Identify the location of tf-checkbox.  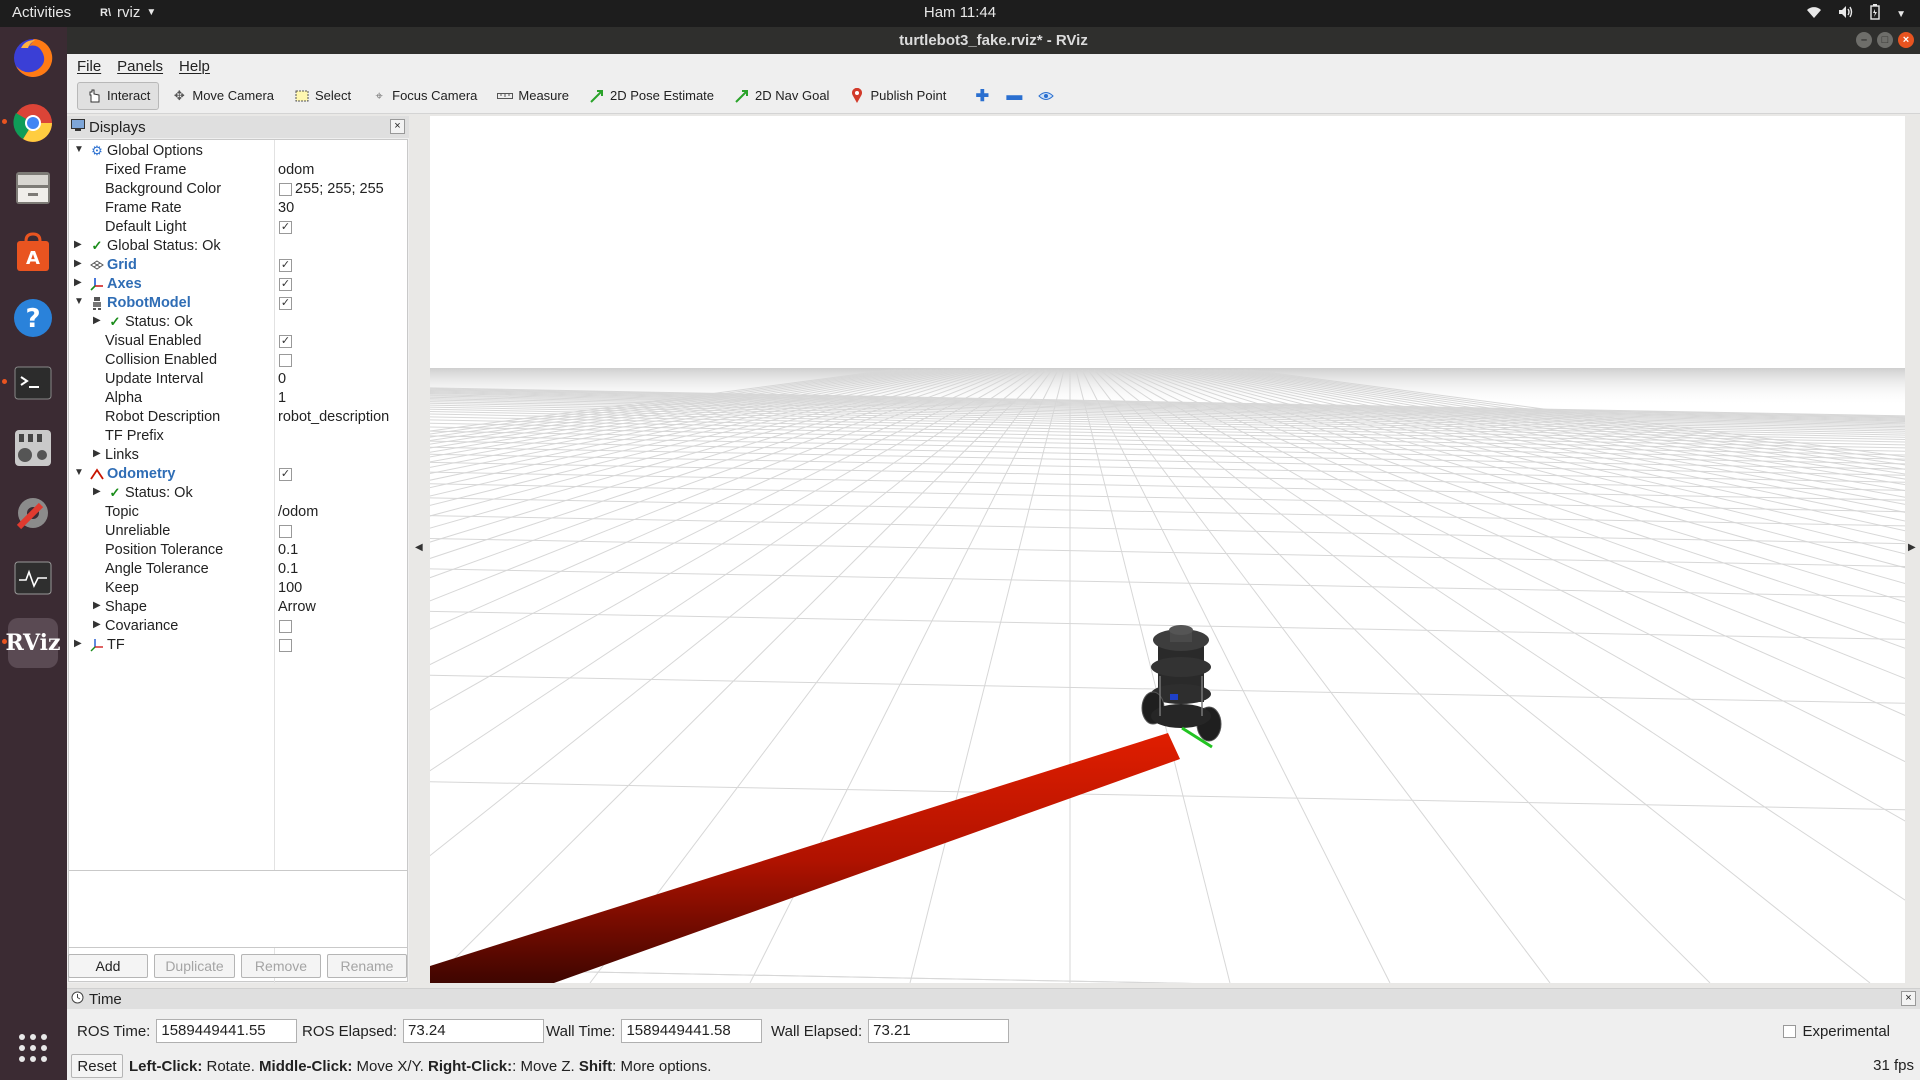
(285, 645).